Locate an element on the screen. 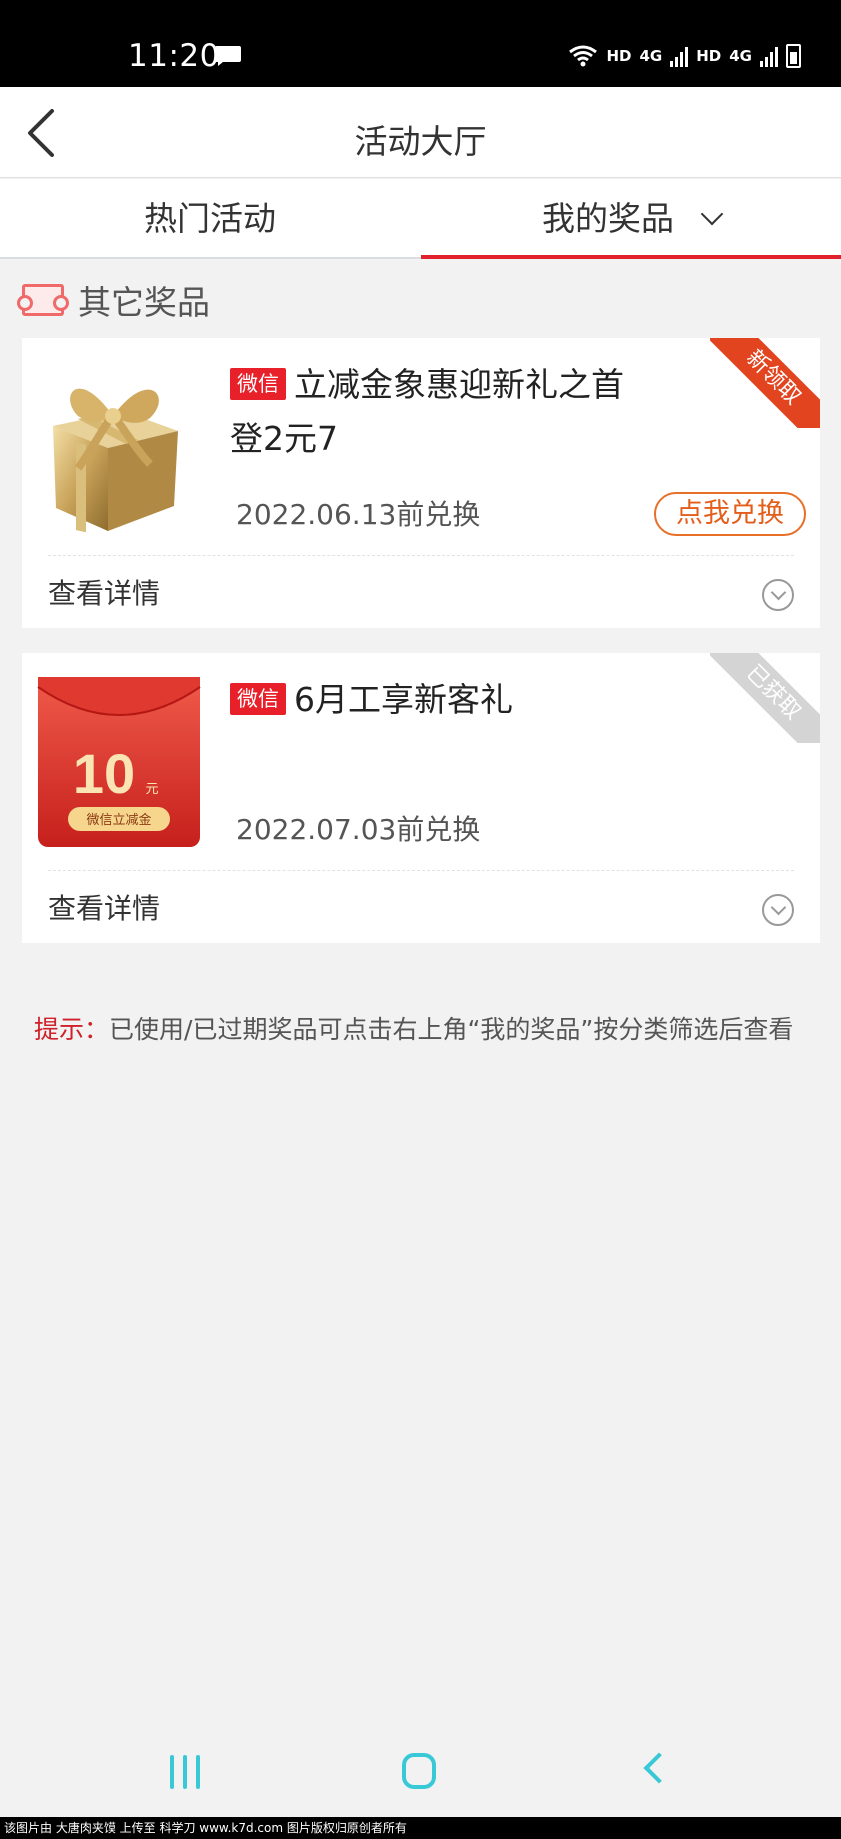 The height and width of the screenshot is (1839, 841). active-tab-indicator is located at coordinates (631, 257).